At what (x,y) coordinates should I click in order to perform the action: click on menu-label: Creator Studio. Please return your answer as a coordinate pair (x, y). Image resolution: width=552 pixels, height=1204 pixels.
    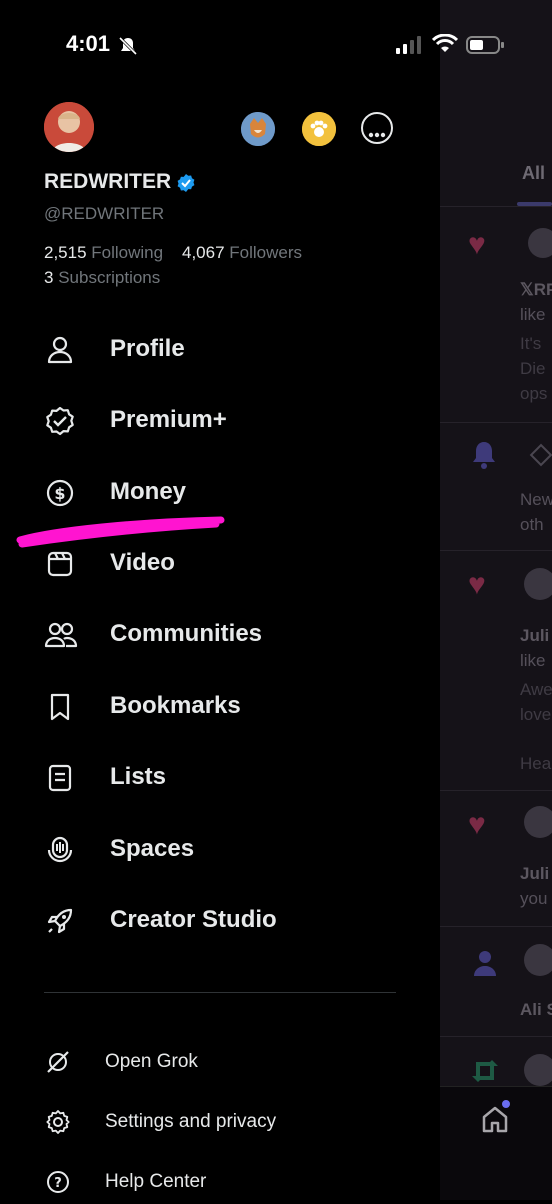
    Looking at the image, I should click on (193, 919).